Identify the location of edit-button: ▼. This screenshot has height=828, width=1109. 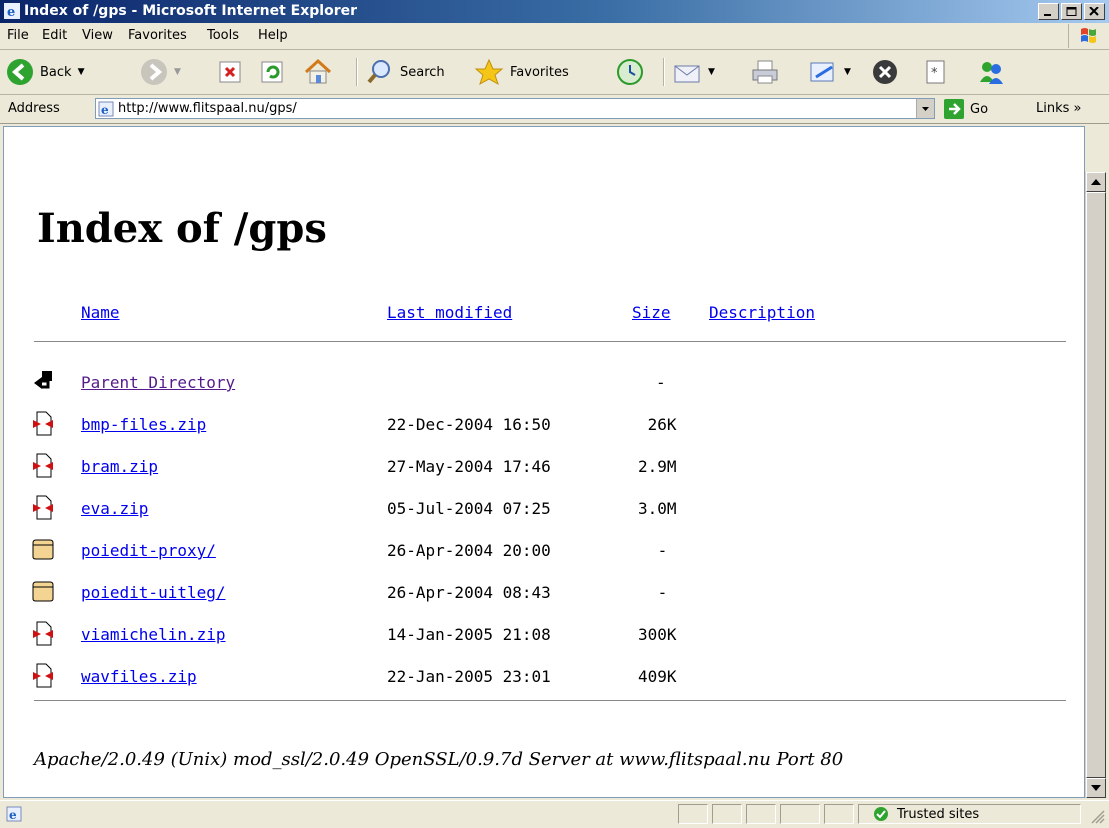
(829, 72).